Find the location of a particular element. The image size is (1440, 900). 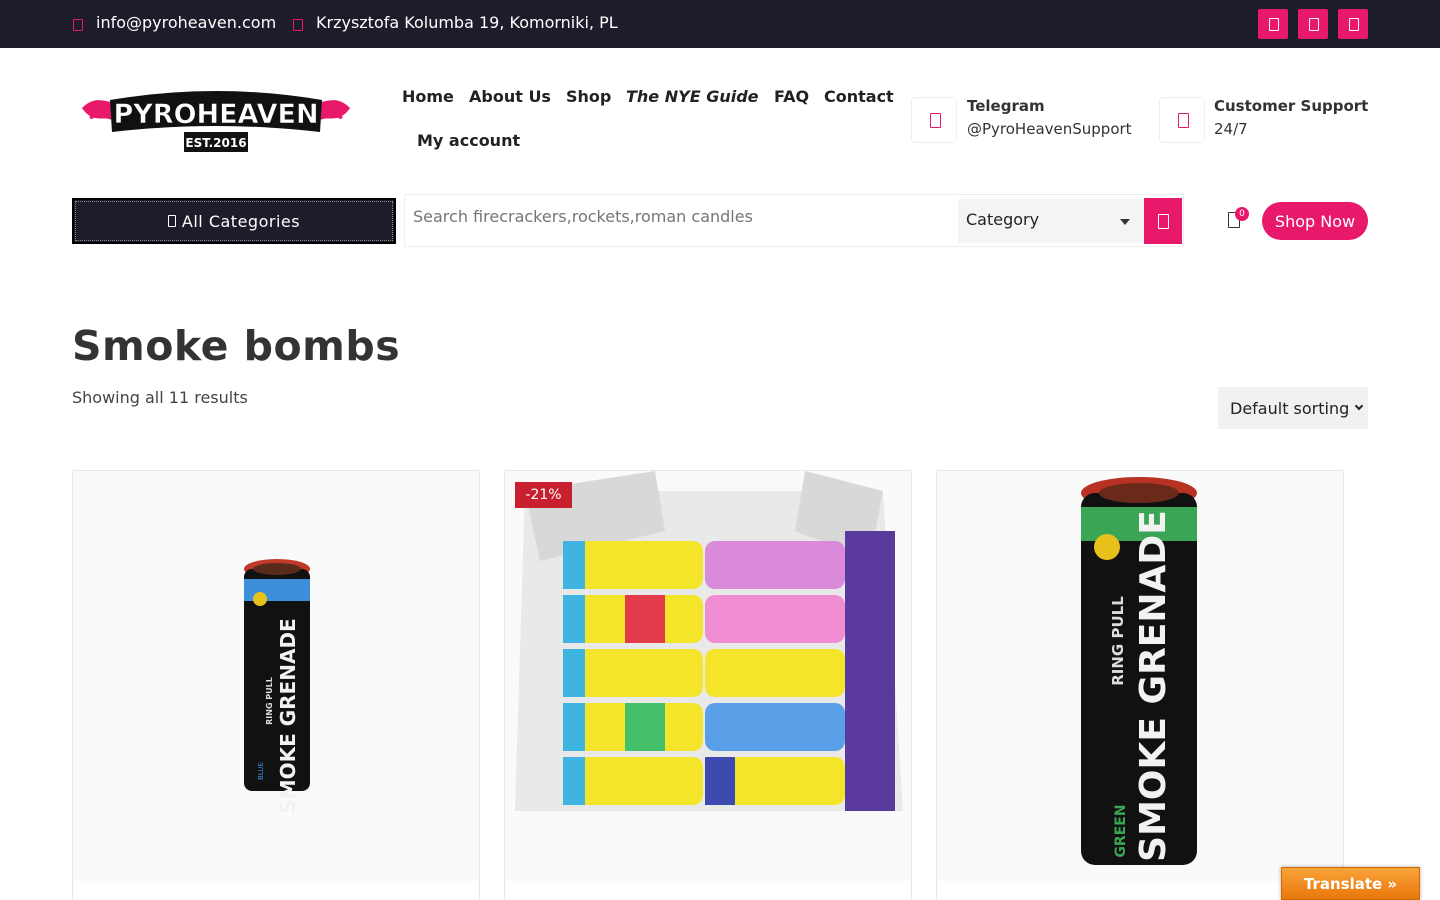

logo-text: PYROHEAVEN is located at coordinates (215, 114).